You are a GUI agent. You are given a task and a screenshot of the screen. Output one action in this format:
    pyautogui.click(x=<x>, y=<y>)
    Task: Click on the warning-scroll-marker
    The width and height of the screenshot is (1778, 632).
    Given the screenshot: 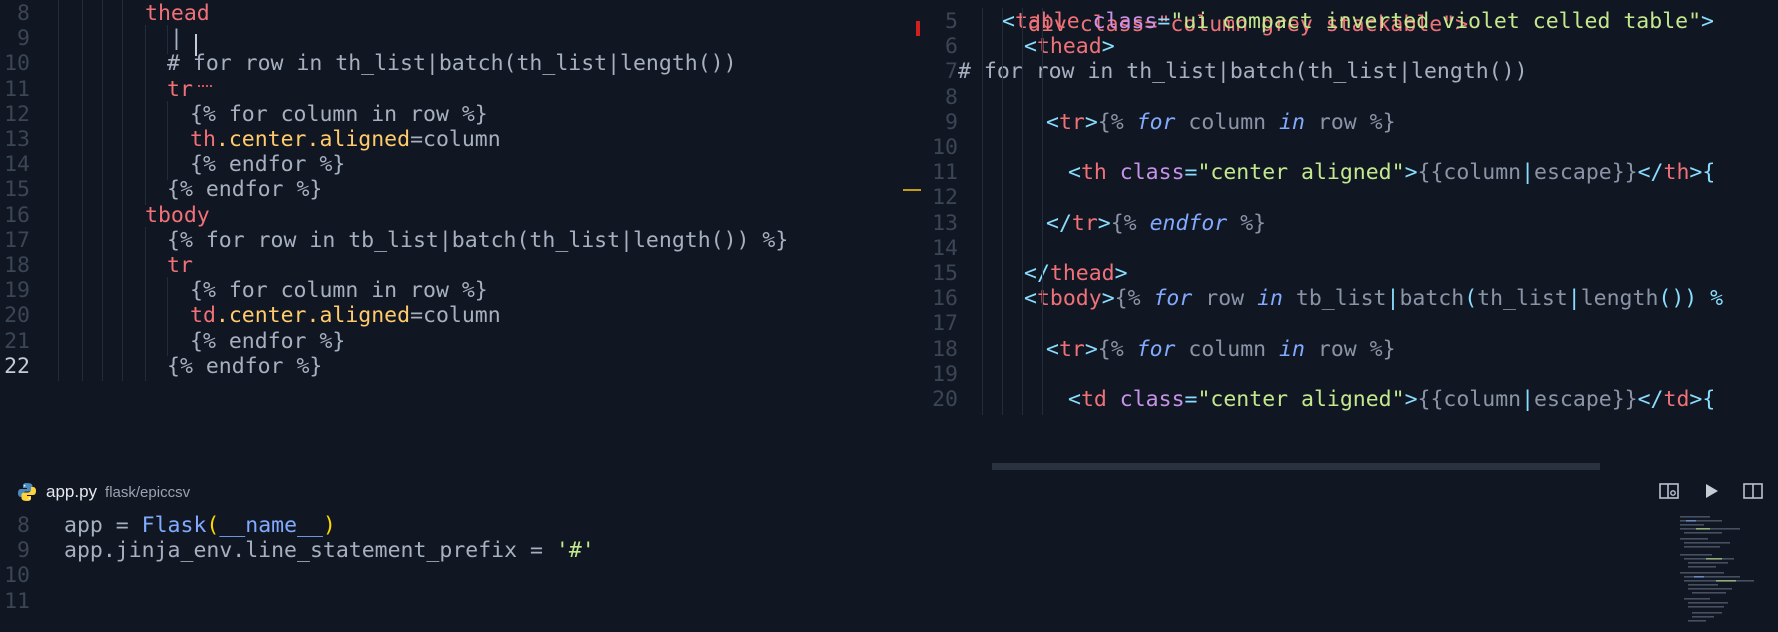 What is the action you would take?
    pyautogui.click(x=912, y=190)
    